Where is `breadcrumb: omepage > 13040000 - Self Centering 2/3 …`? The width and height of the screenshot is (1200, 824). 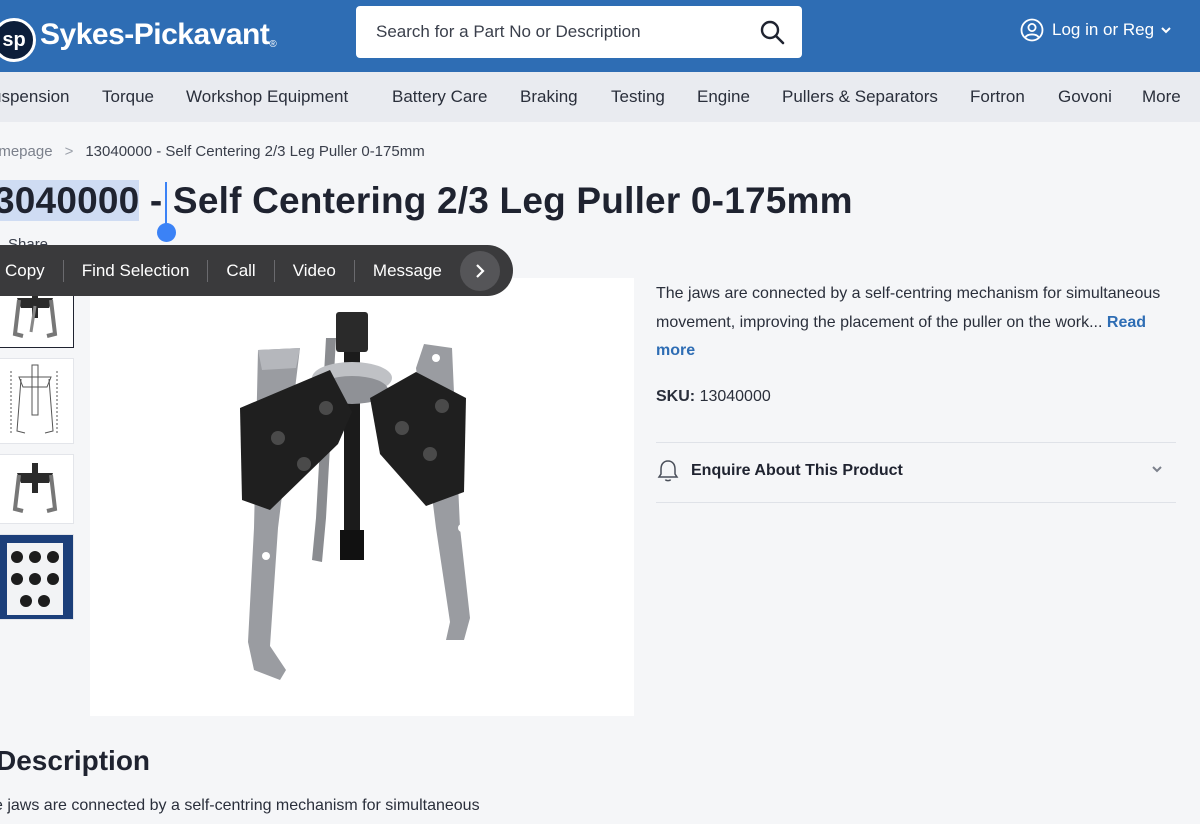
breadcrumb: omepage > 13040000 - Self Centering 2/3 … is located at coordinates (212, 151).